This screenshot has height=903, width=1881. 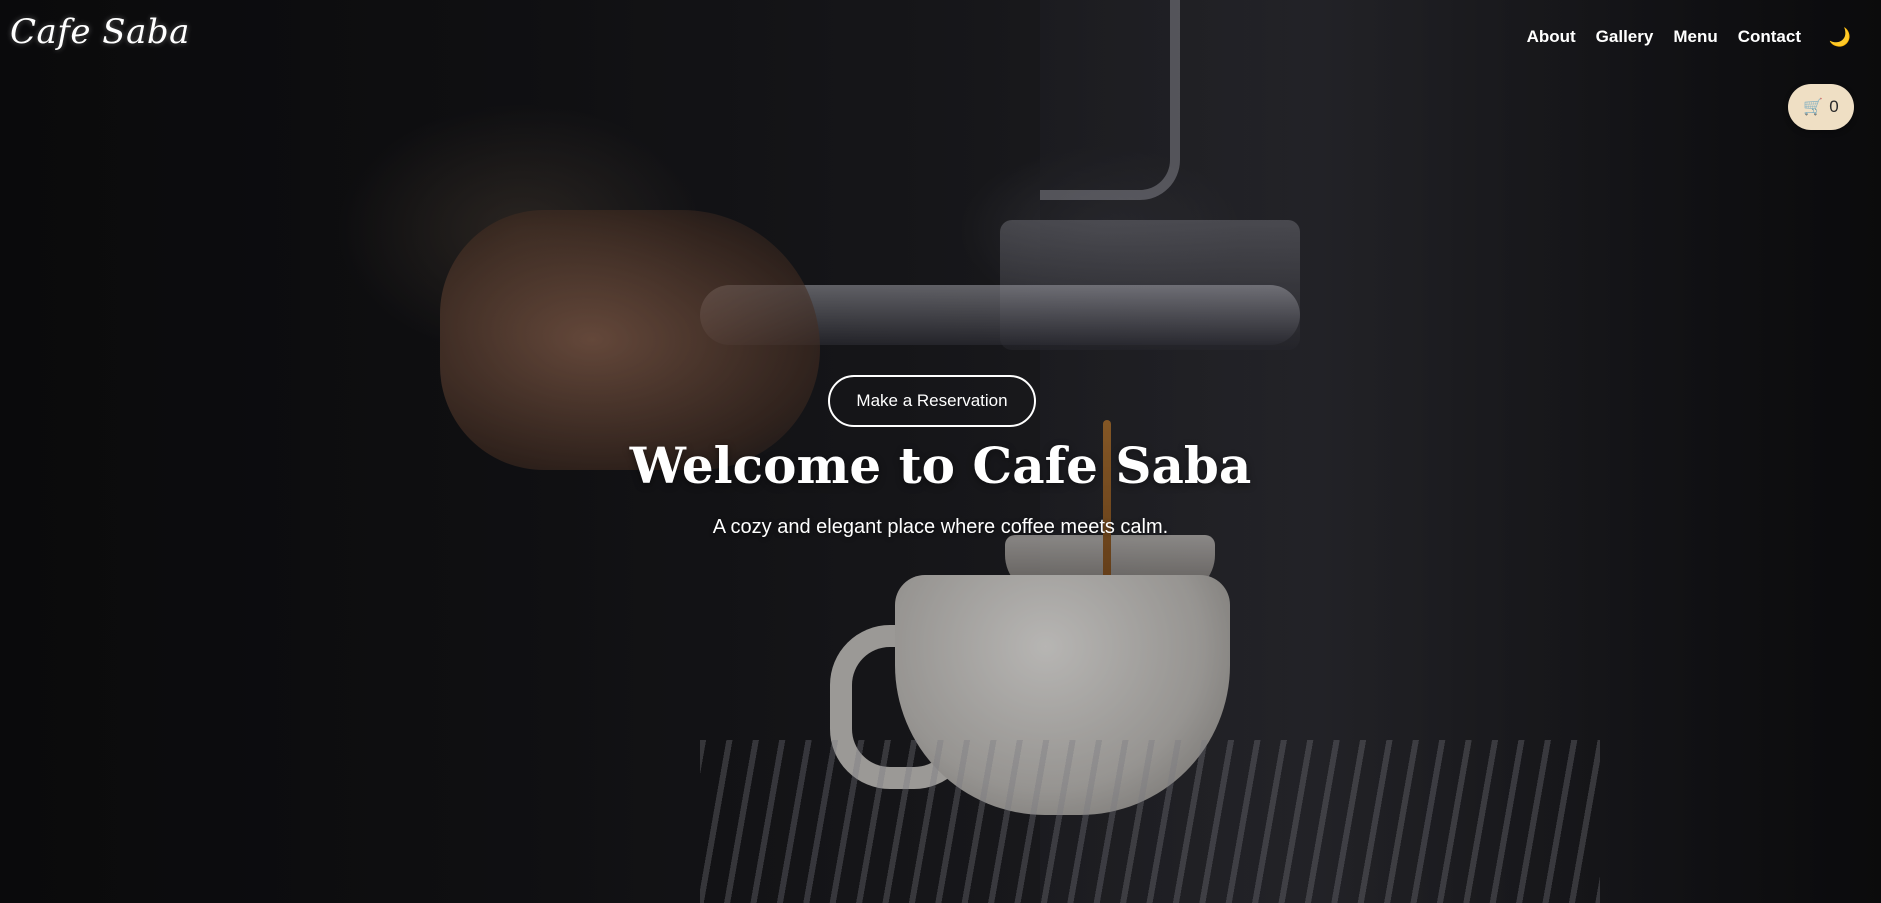 What do you see at coordinates (1150, 821) in the screenshot?
I see `drip-tray-image` at bounding box center [1150, 821].